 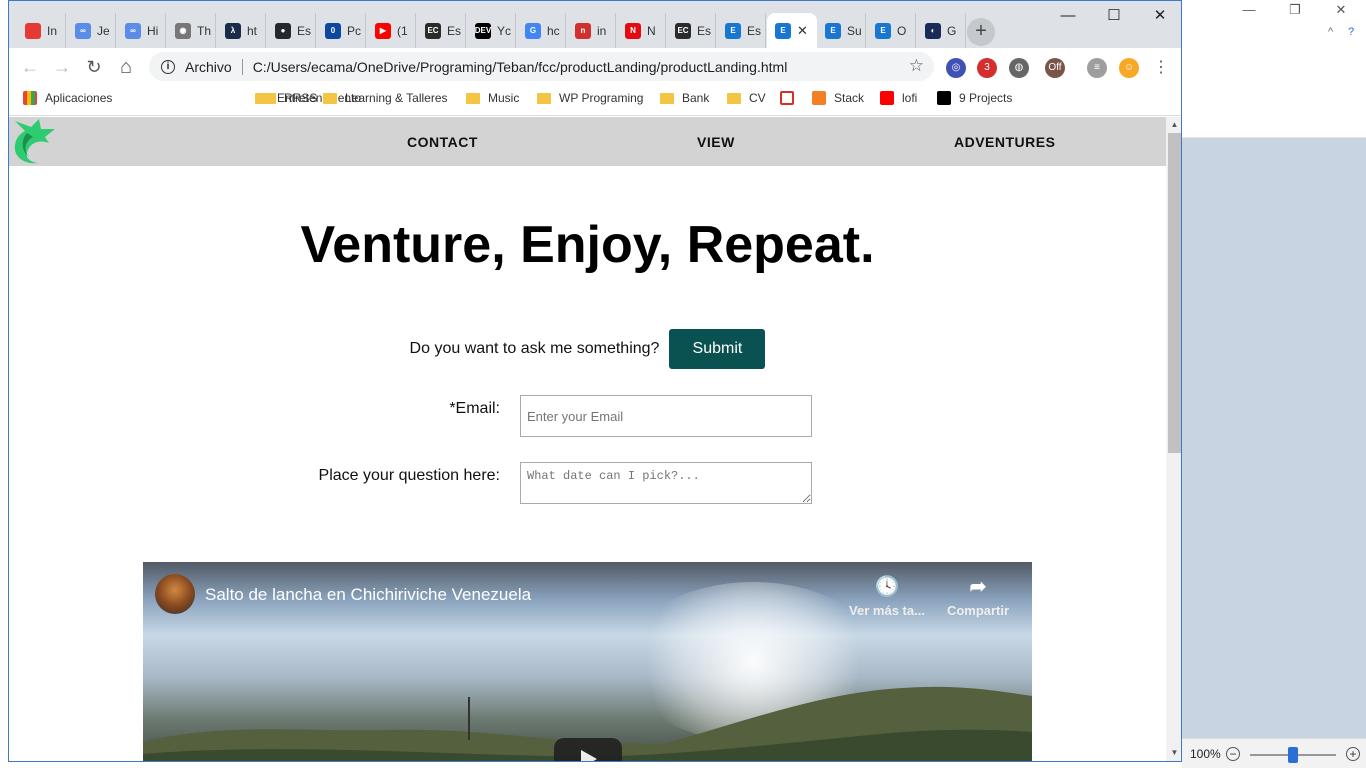 What do you see at coordinates (168, 66) in the screenshot?
I see `info-icon: i` at bounding box center [168, 66].